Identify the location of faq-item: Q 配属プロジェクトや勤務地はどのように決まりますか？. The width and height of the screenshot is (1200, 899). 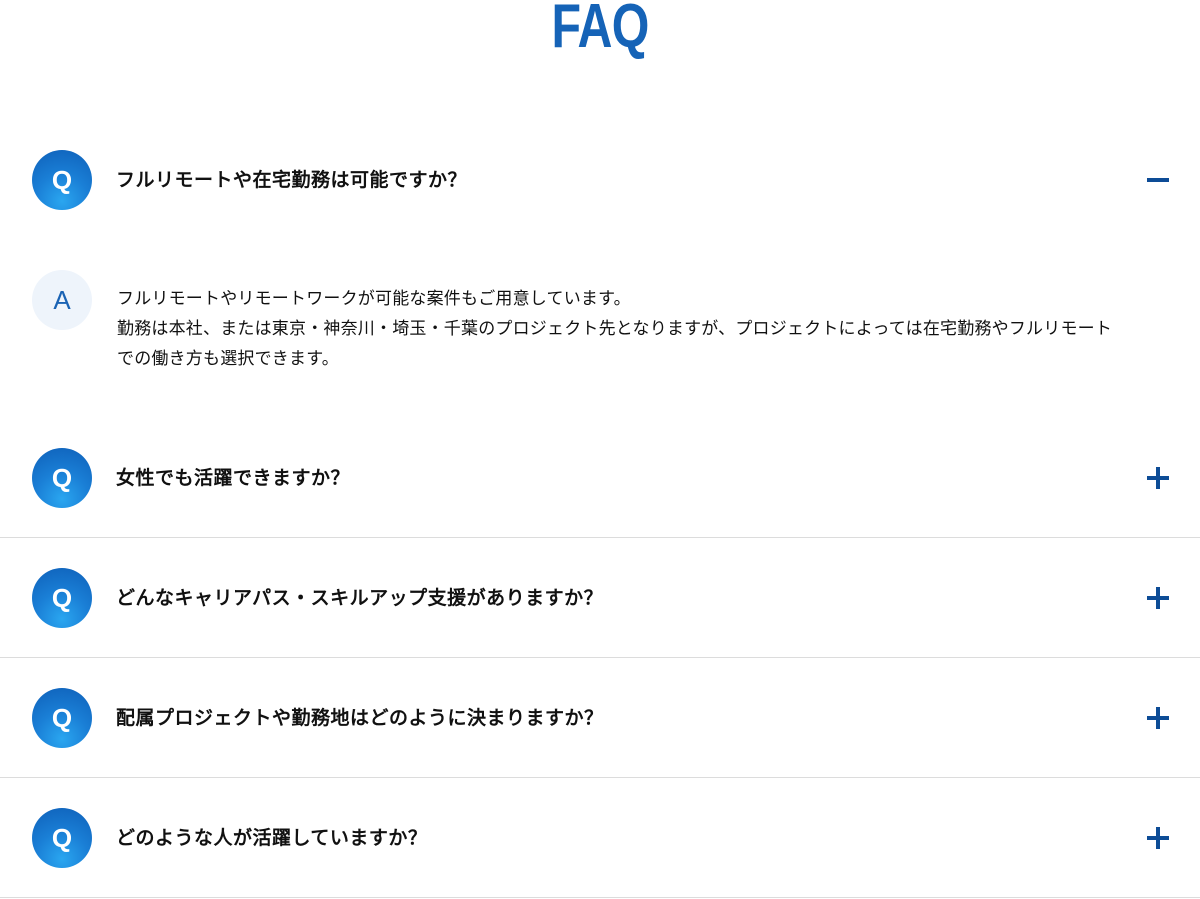
(600, 718).